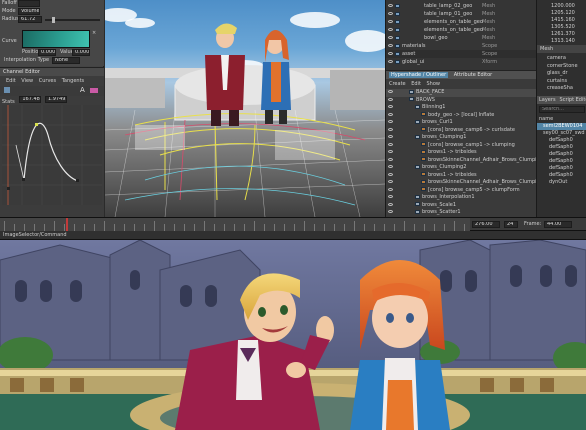 Image resolution: width=586 pixels, height=430 pixels. Describe the element at coordinates (293, 235) in the screenshot. I see `command-line: ImageSelector/Command` at that location.